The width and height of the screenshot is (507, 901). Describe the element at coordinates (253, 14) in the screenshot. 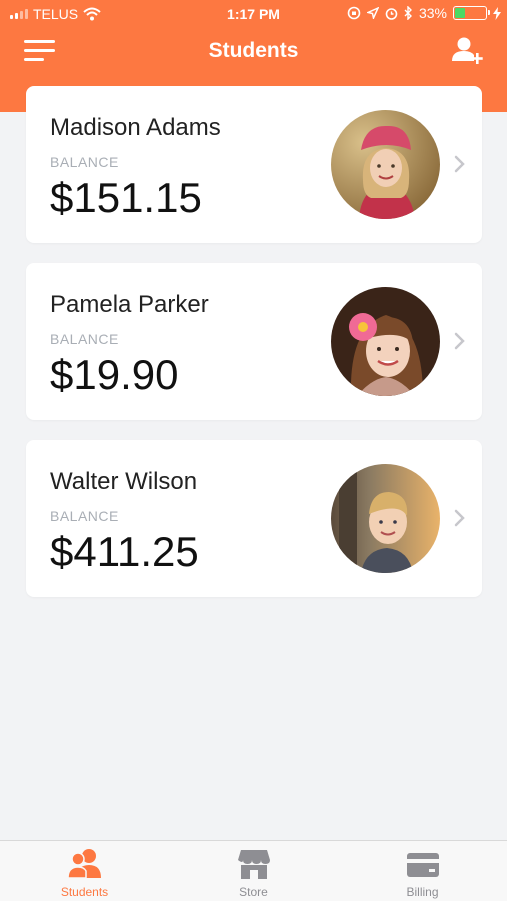

I see `status-bar: TELUS 1:17 PM 33%` at that location.